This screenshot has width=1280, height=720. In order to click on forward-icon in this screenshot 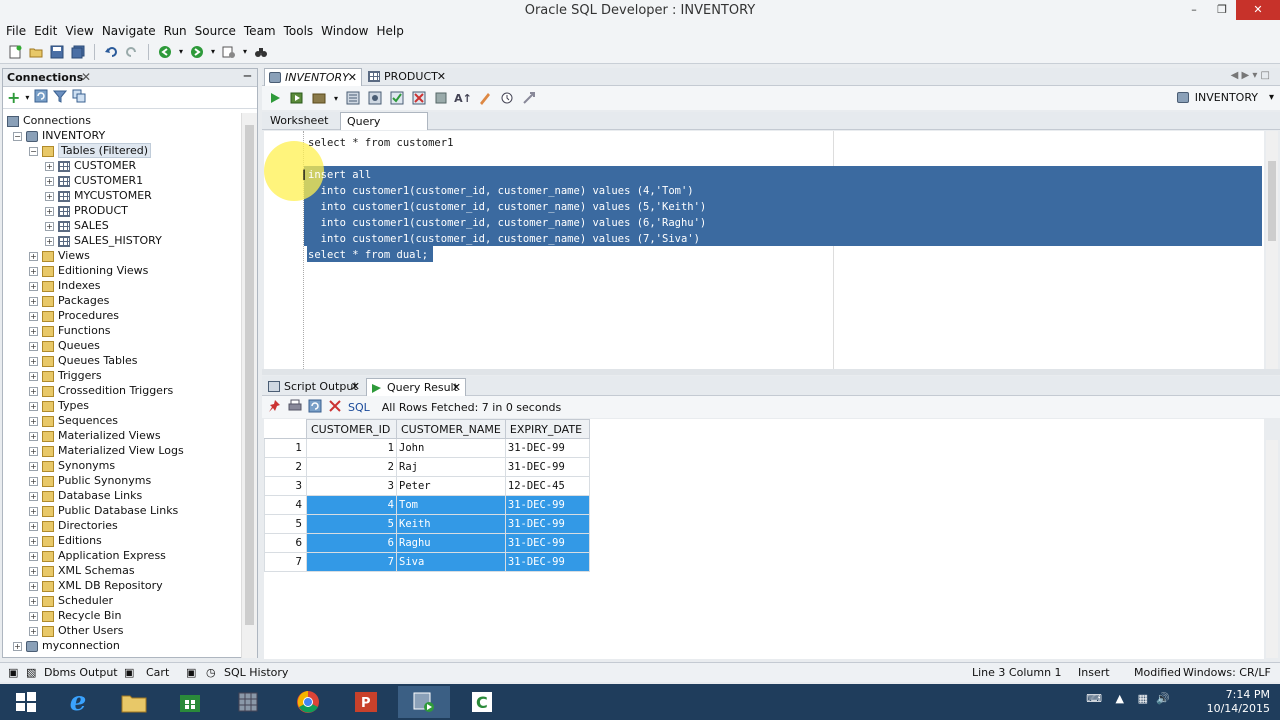, I will do `click(197, 52)`.